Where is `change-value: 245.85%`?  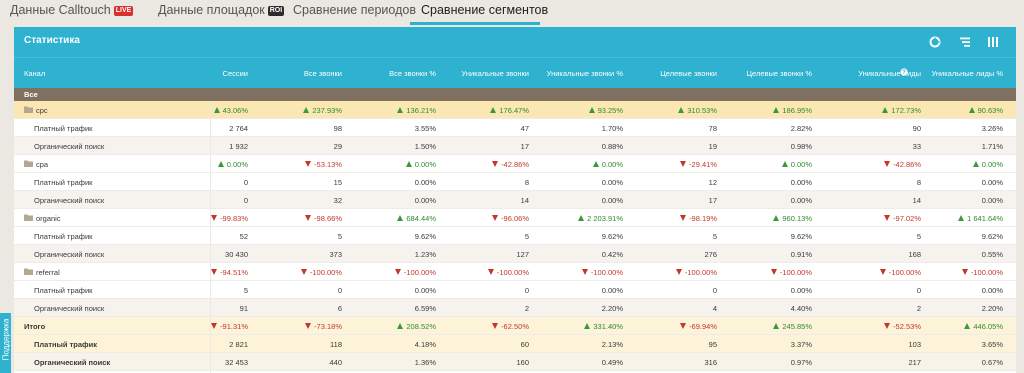
change-value: 245.85% is located at coordinates (797, 326).